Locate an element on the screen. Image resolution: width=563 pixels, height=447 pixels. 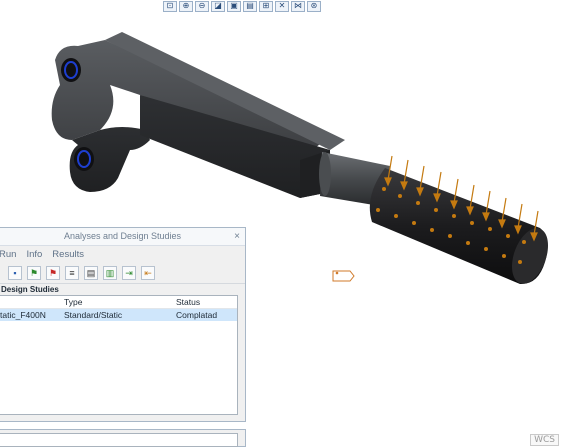
table-row: tatic_F400N Standard/Static Complatad is located at coordinates (118, 315).